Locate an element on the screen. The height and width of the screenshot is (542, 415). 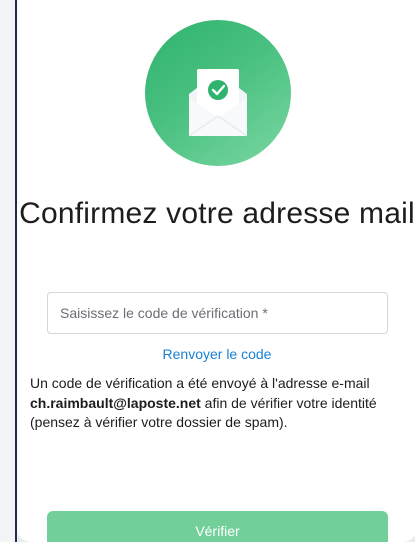
open-envelope-check-icon is located at coordinates (218, 93).